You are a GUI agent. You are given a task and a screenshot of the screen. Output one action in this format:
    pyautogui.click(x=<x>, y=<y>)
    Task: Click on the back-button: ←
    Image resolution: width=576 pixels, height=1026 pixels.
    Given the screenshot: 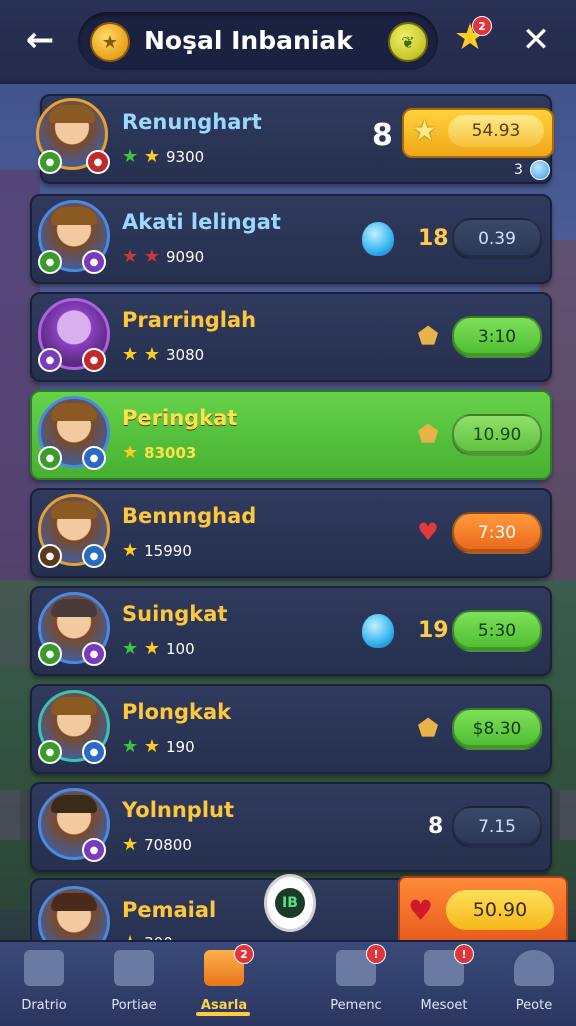 What is the action you would take?
    pyautogui.click(x=40, y=40)
    